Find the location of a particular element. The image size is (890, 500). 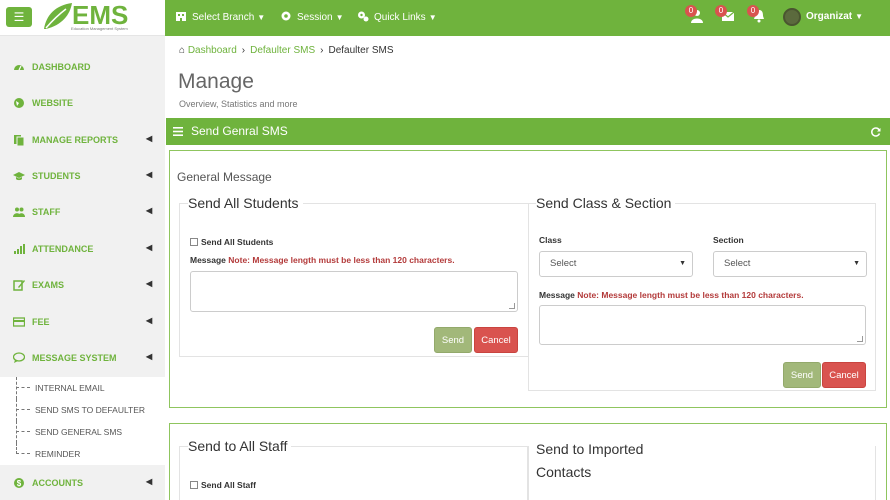

all-students-cancel-button: Cancel is located at coordinates (496, 340).